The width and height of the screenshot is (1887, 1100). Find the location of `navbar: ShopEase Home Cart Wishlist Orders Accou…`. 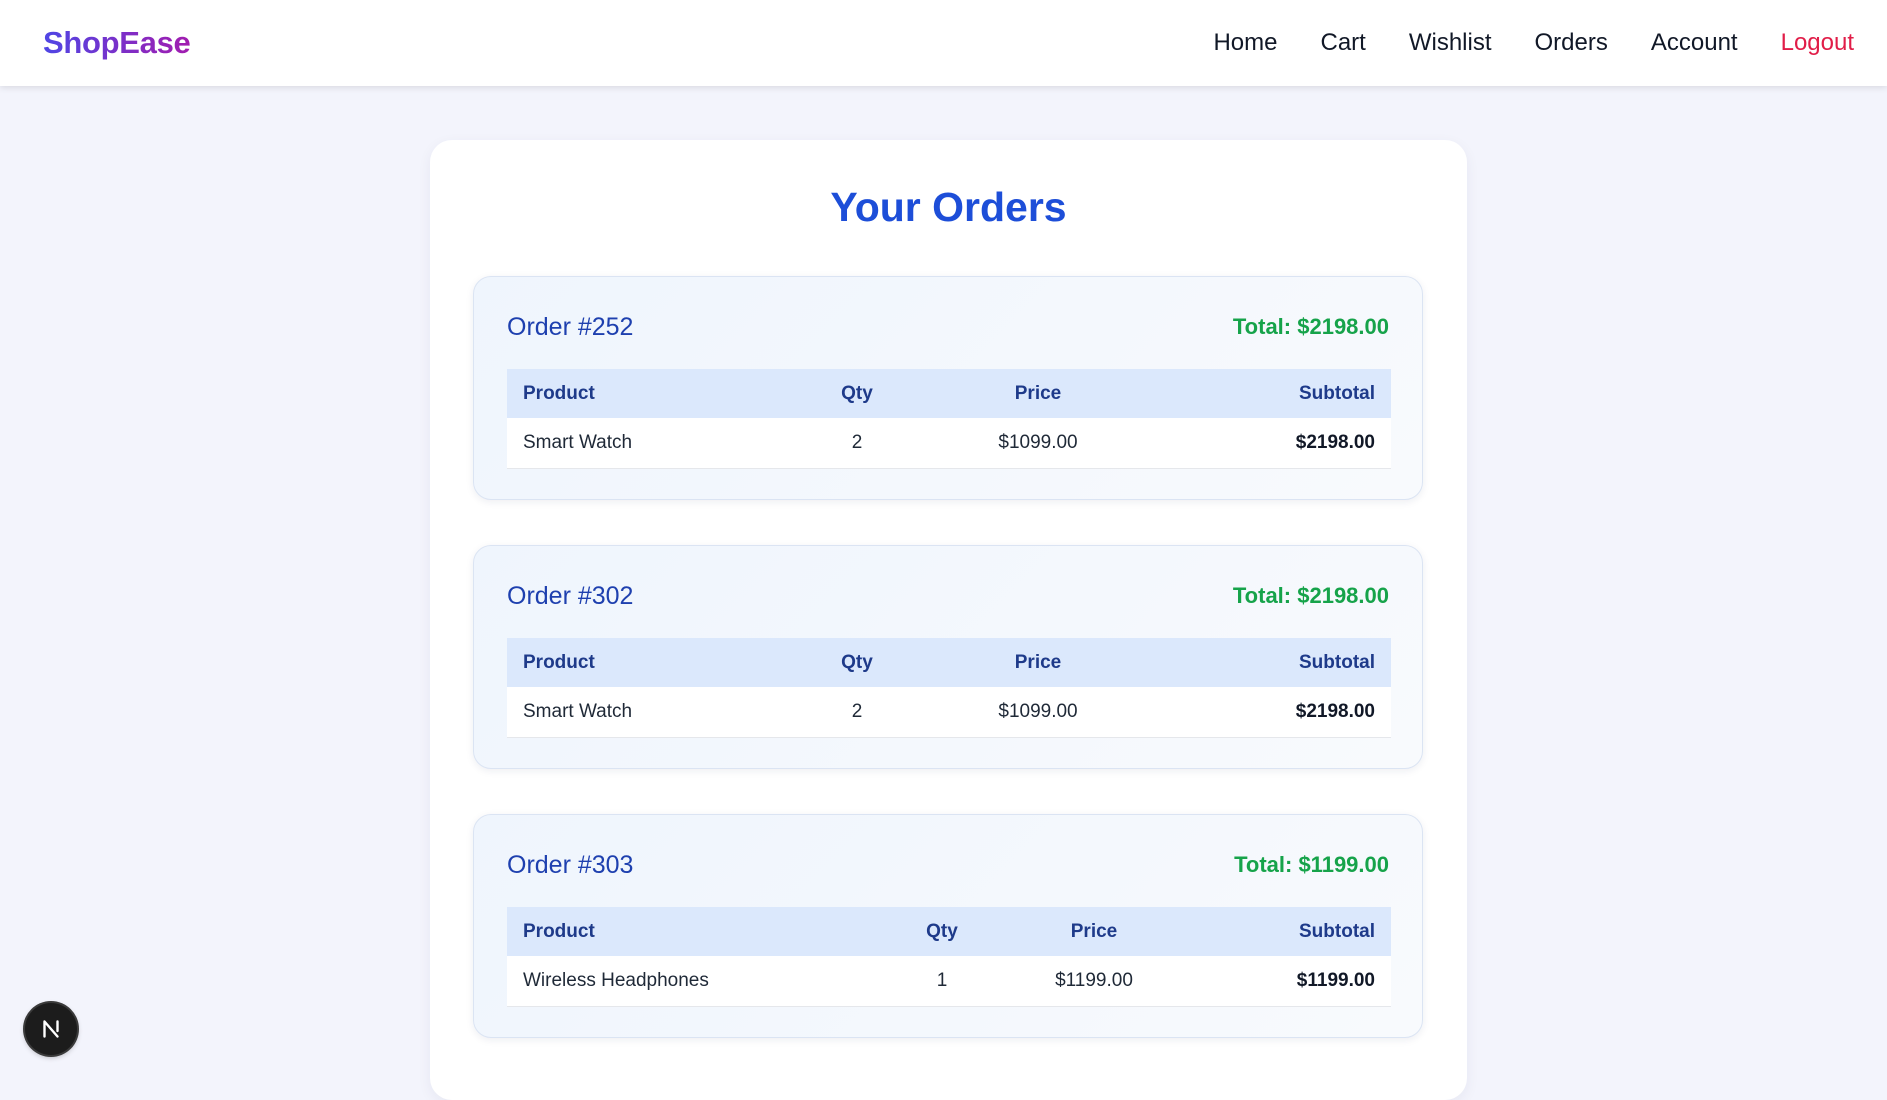

navbar: ShopEase Home Cart Wishlist Orders Accou… is located at coordinates (943, 43).